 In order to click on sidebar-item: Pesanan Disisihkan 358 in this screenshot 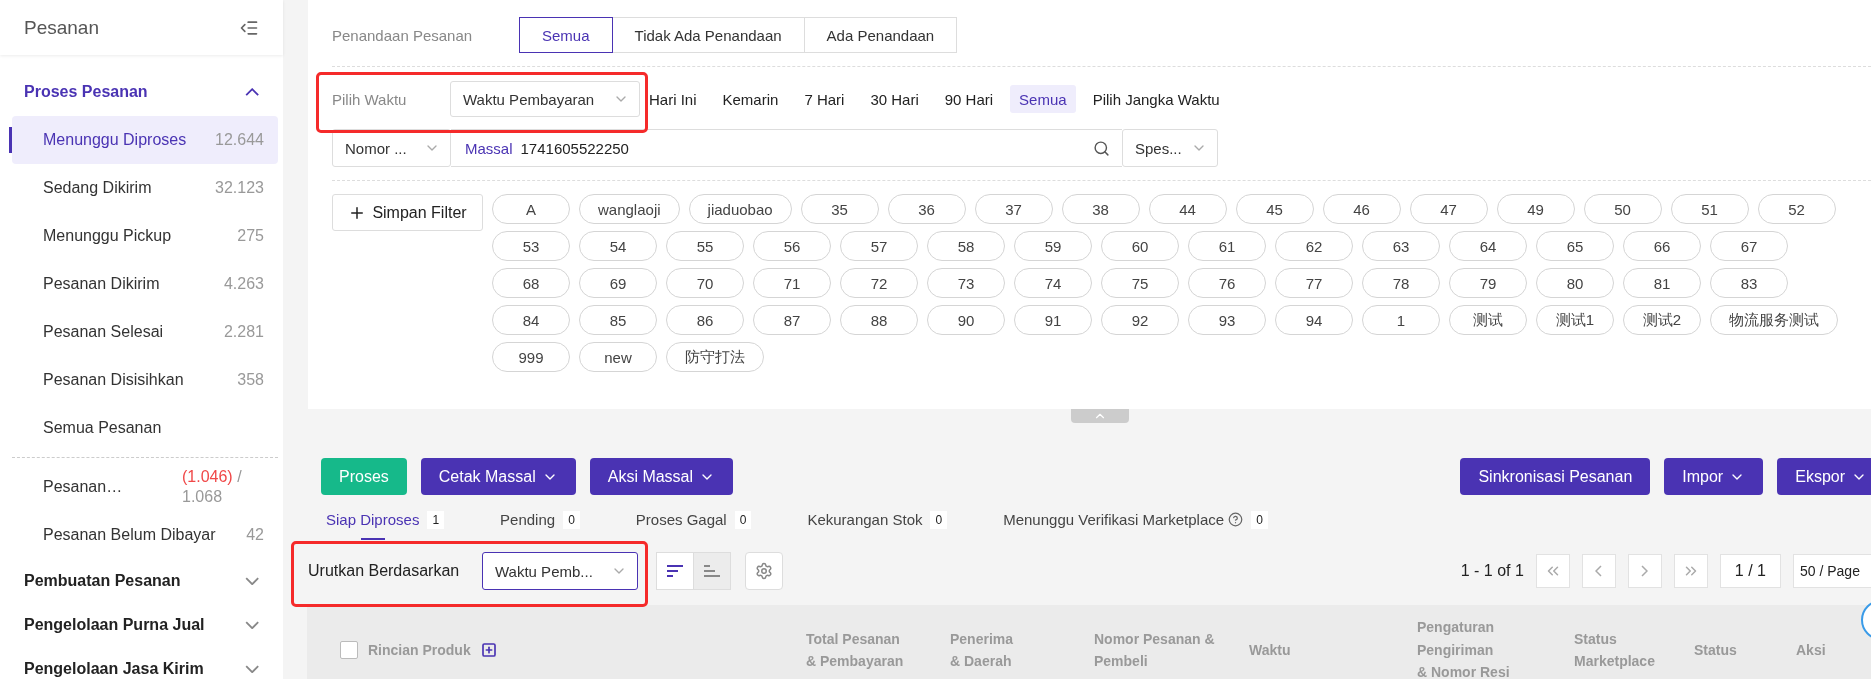, I will do `click(145, 380)`.